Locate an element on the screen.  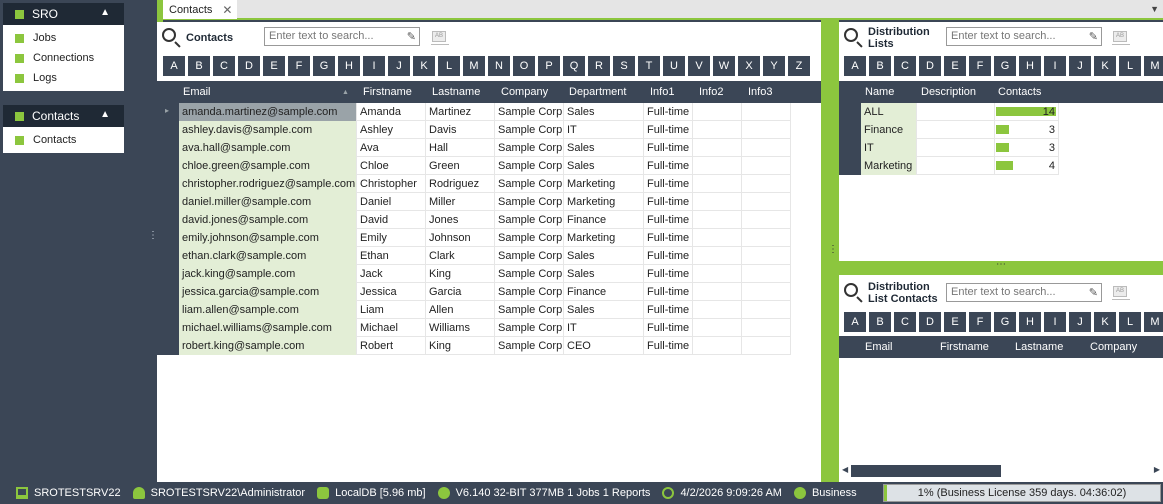
alpha-letter-v: V is located at coordinates (699, 66).